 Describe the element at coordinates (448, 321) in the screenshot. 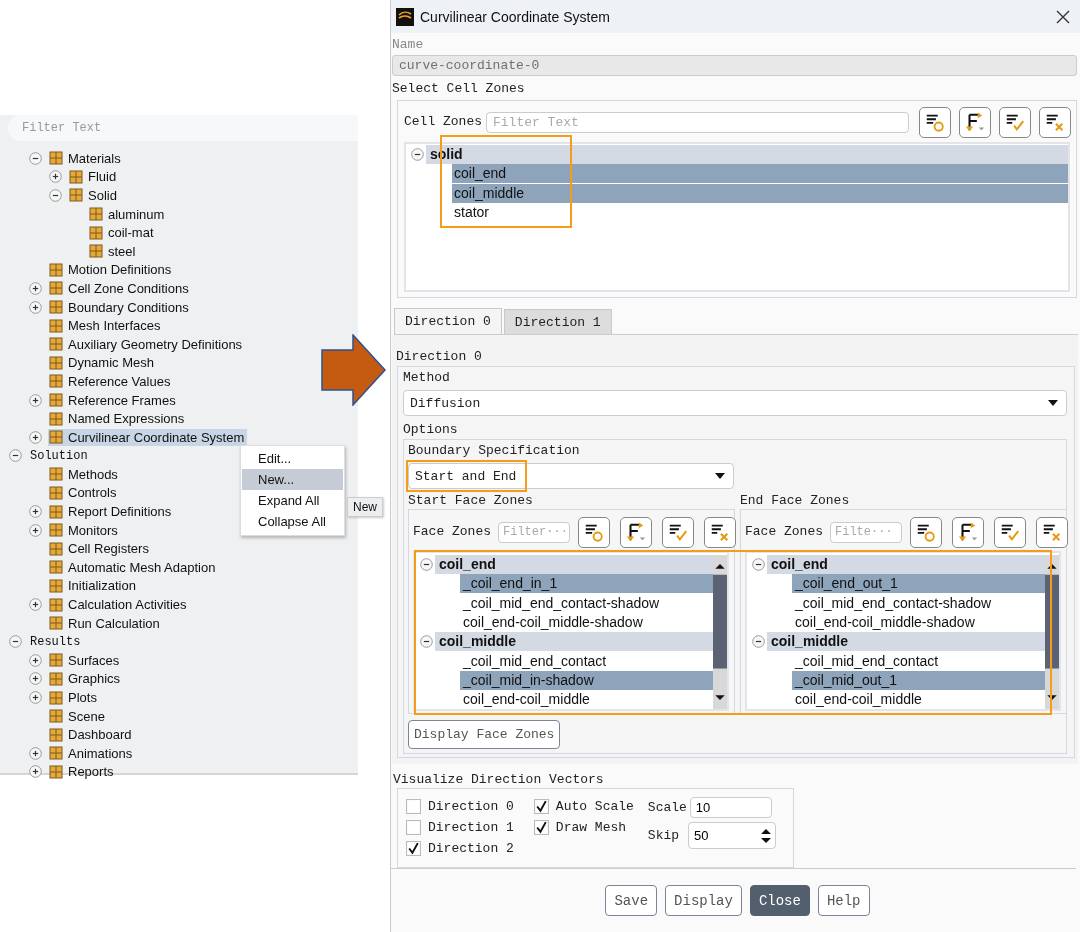

I see `tab: Direction 0` at that location.